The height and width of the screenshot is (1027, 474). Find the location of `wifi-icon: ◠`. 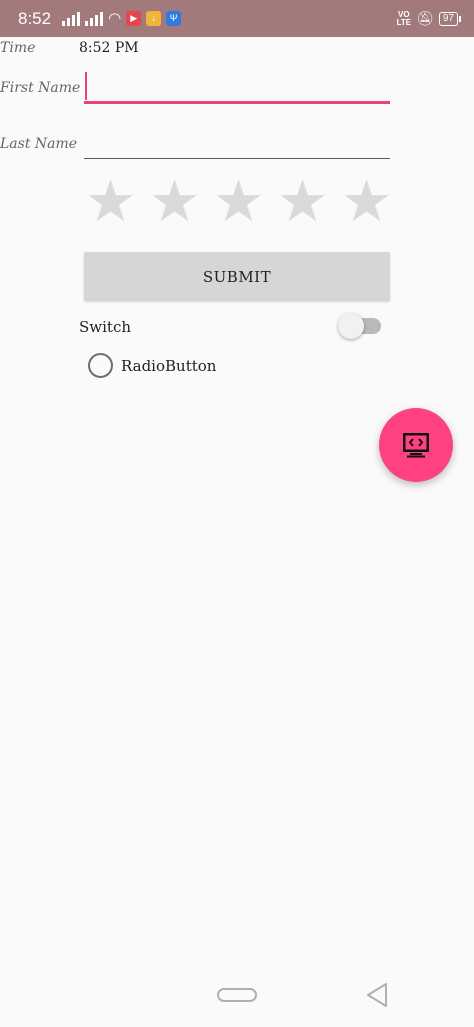

wifi-icon: ◠ is located at coordinates (115, 18).